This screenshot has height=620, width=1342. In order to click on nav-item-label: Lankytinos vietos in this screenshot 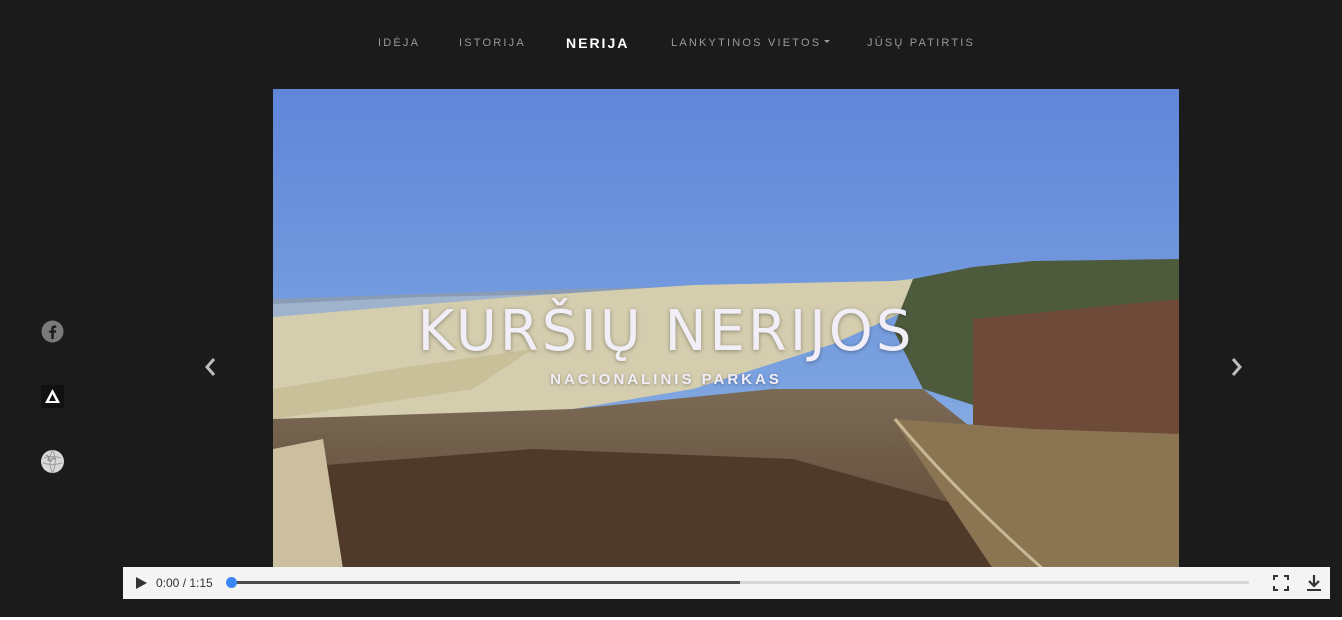, I will do `click(746, 43)`.